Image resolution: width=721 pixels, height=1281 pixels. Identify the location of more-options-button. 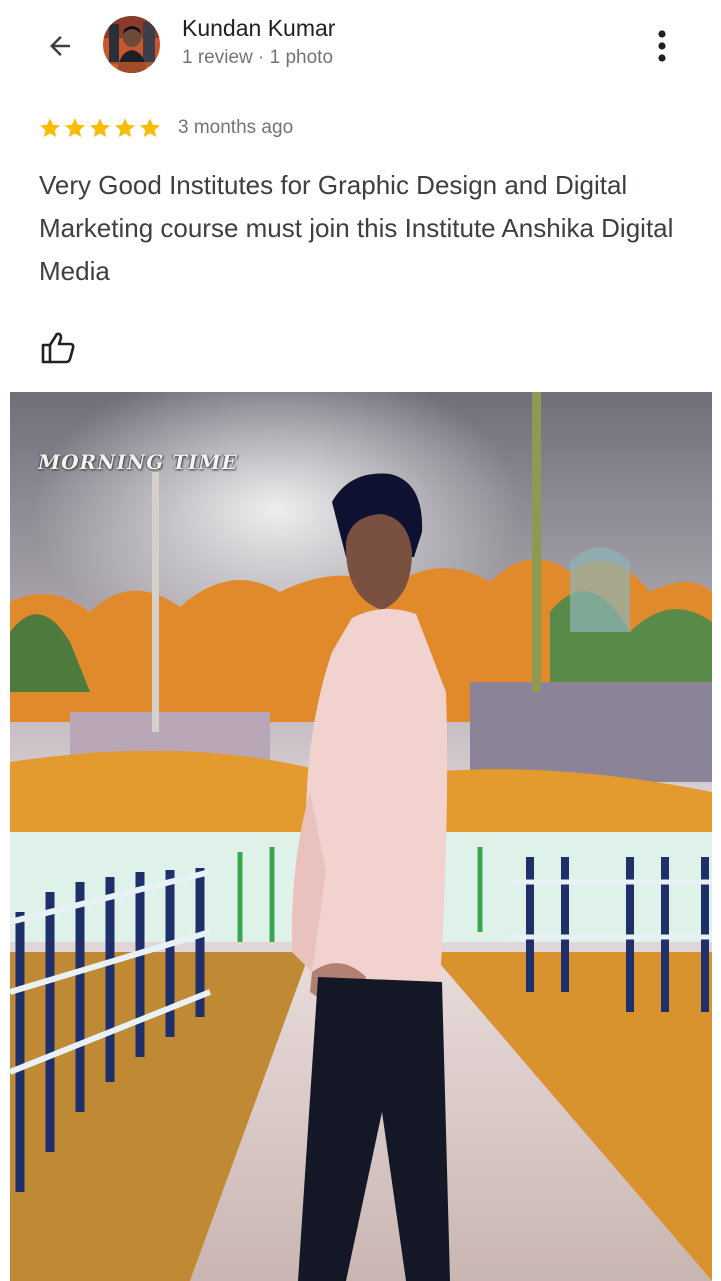
(662, 46).